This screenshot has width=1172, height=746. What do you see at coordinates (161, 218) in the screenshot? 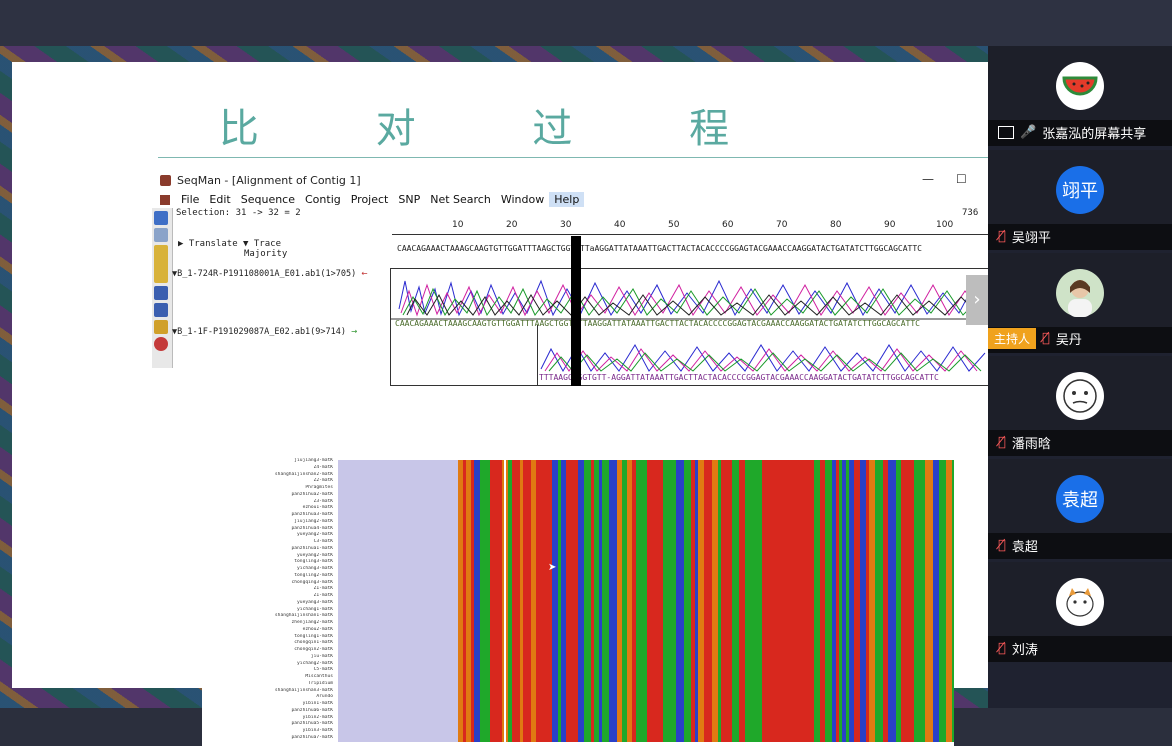
I see `zoom-in-icon` at bounding box center [161, 218].